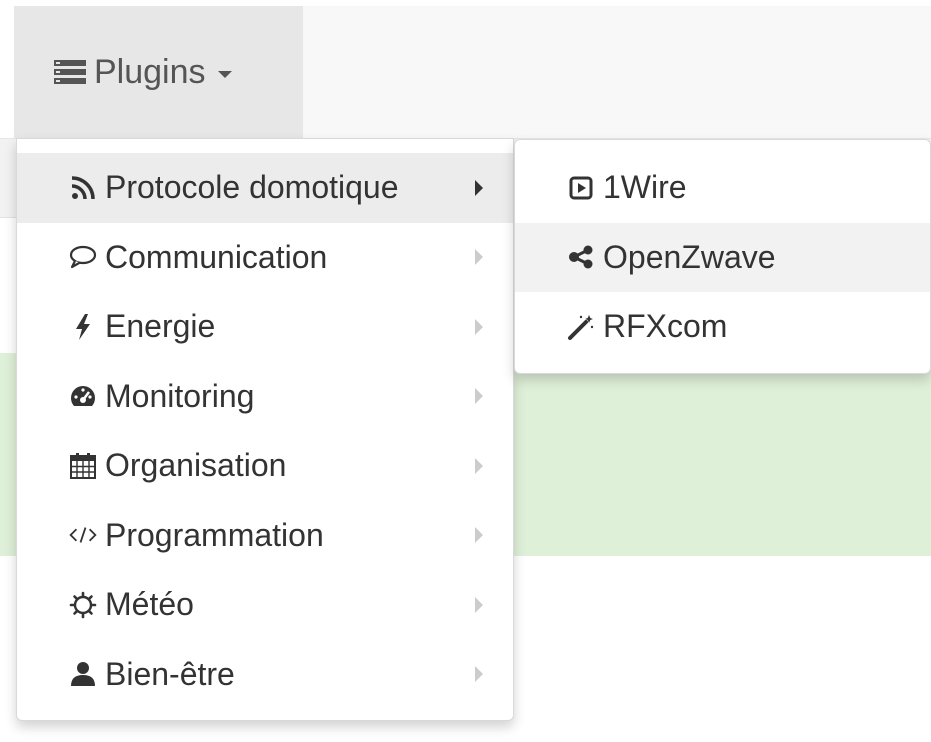  I want to click on menu-item-label: Energie, so click(160, 326).